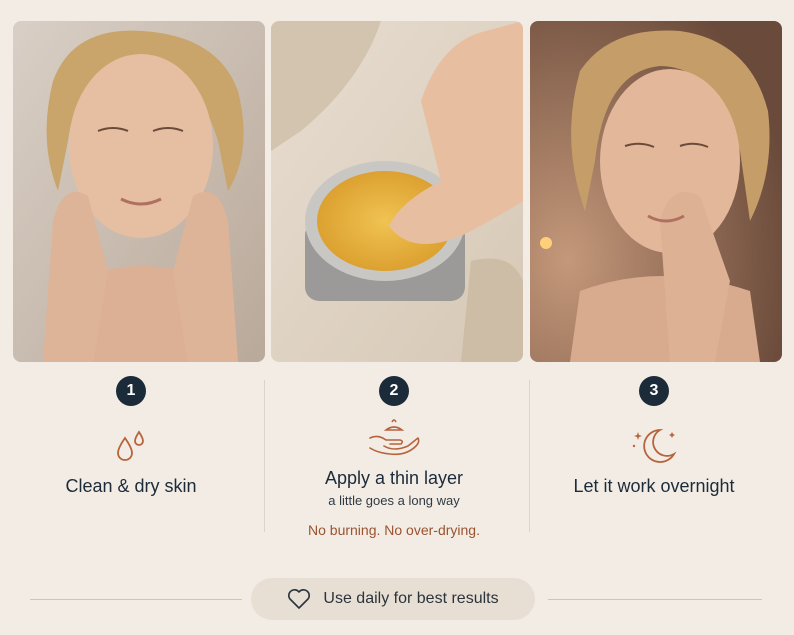 The height and width of the screenshot is (635, 794). I want to click on step-note: No burning. No over-drying., so click(394, 530).